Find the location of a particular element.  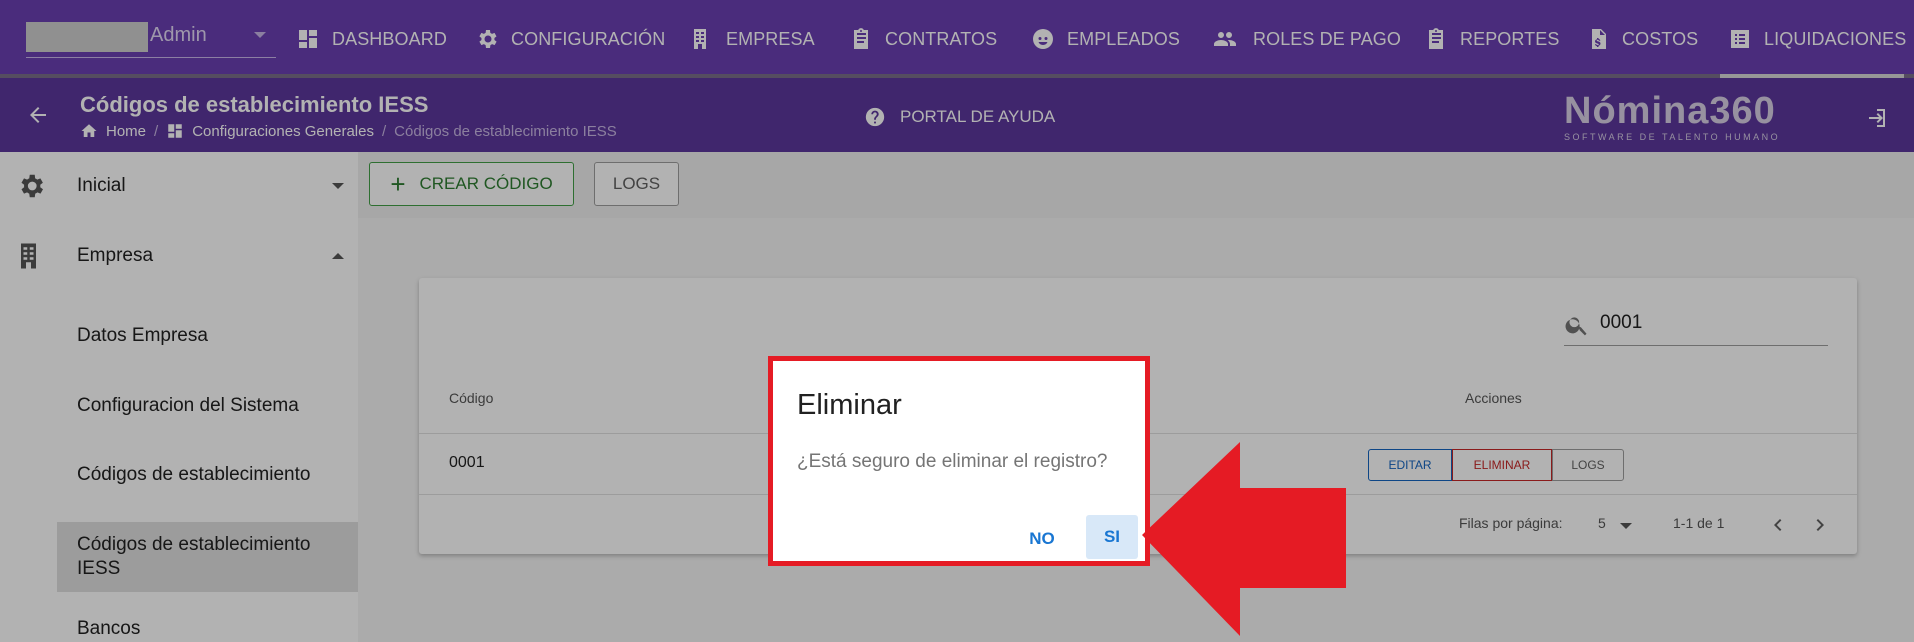

dialog-title: Eliminar is located at coordinates (849, 405).